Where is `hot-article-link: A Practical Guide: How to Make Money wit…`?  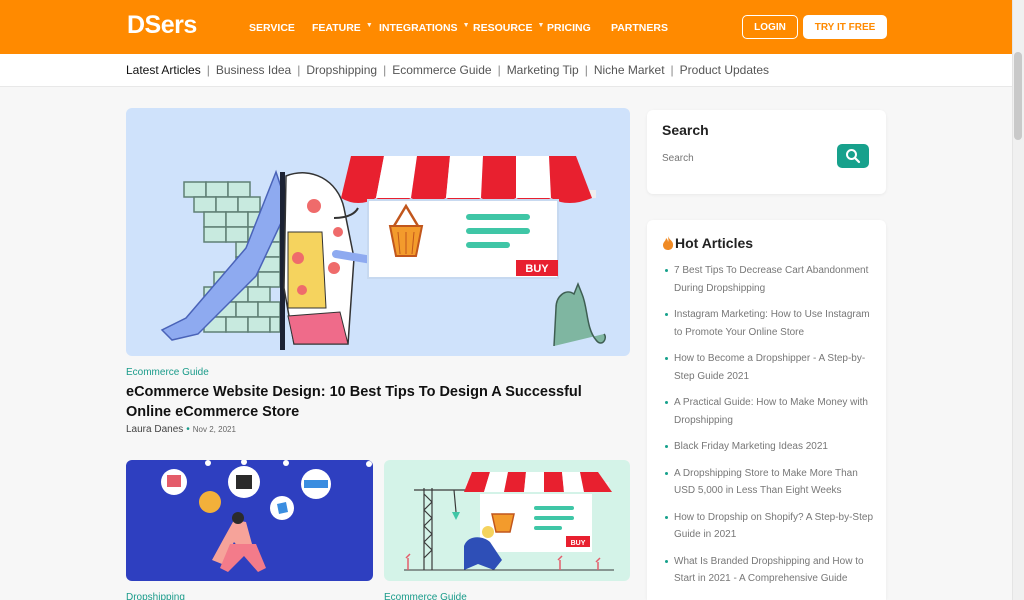 hot-article-link: A Practical Guide: How to Make Money wit… is located at coordinates (770, 411).